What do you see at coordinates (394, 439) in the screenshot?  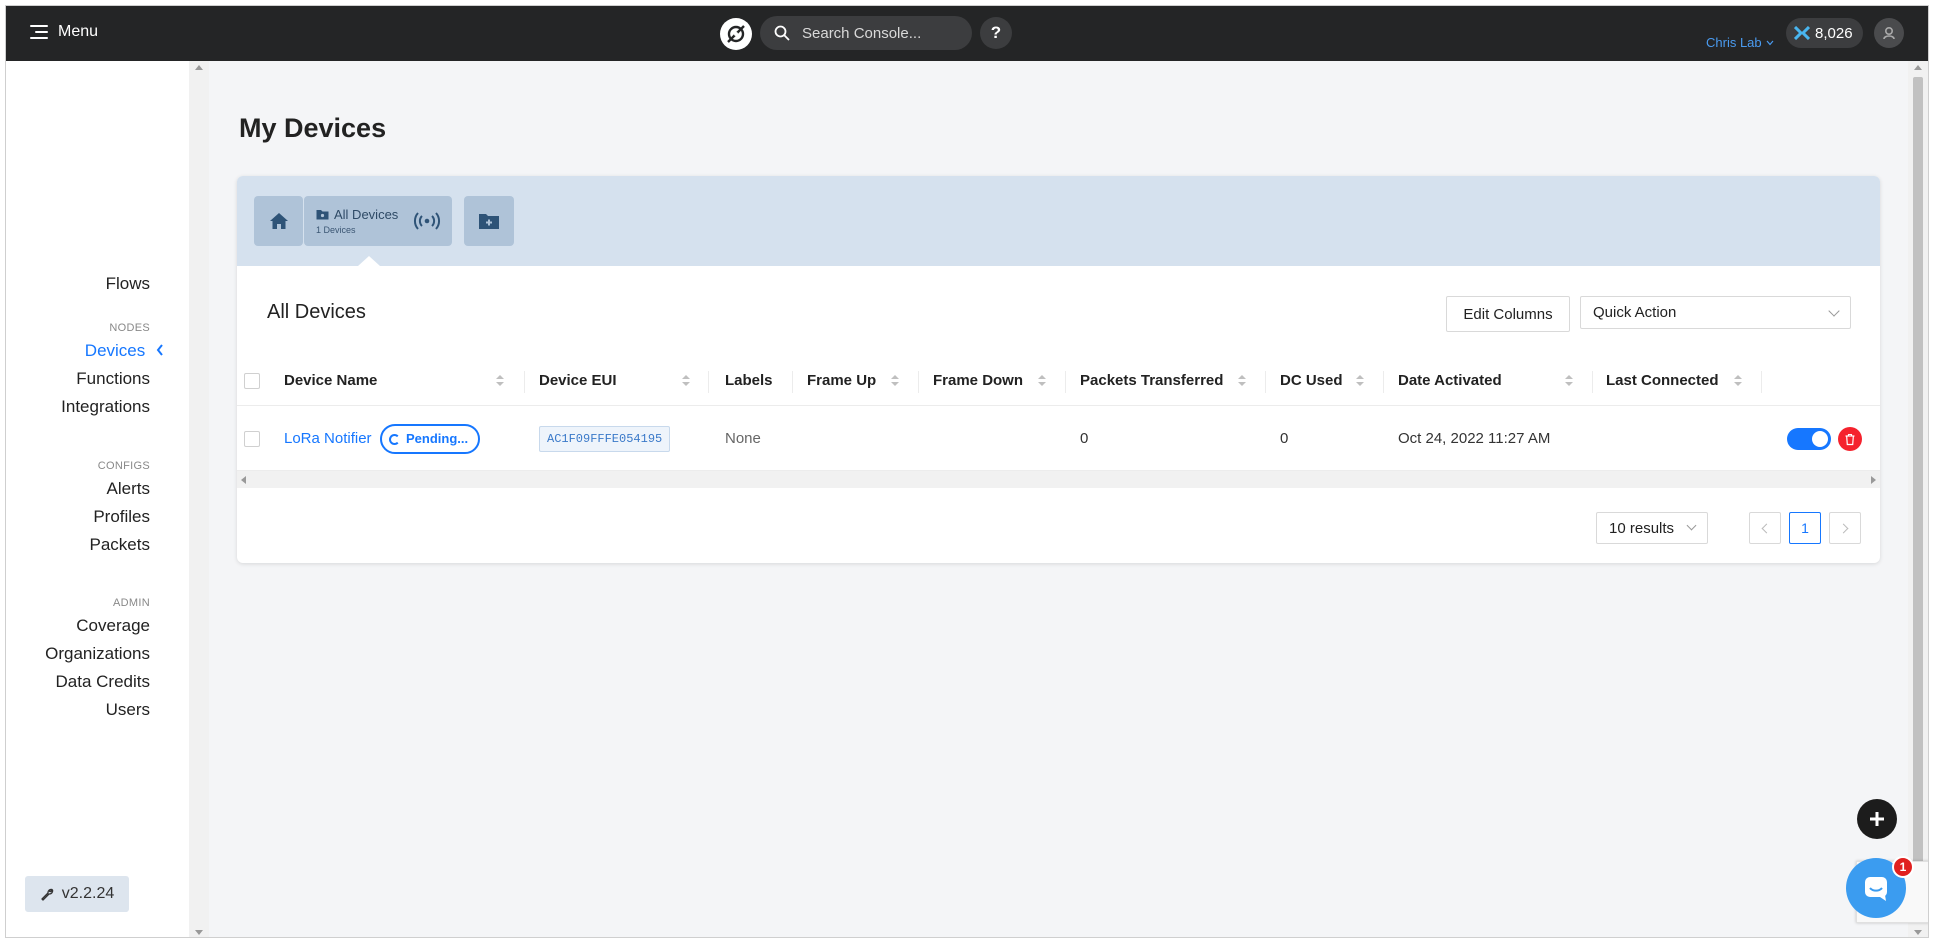 I see `loading-spinner-icon` at bounding box center [394, 439].